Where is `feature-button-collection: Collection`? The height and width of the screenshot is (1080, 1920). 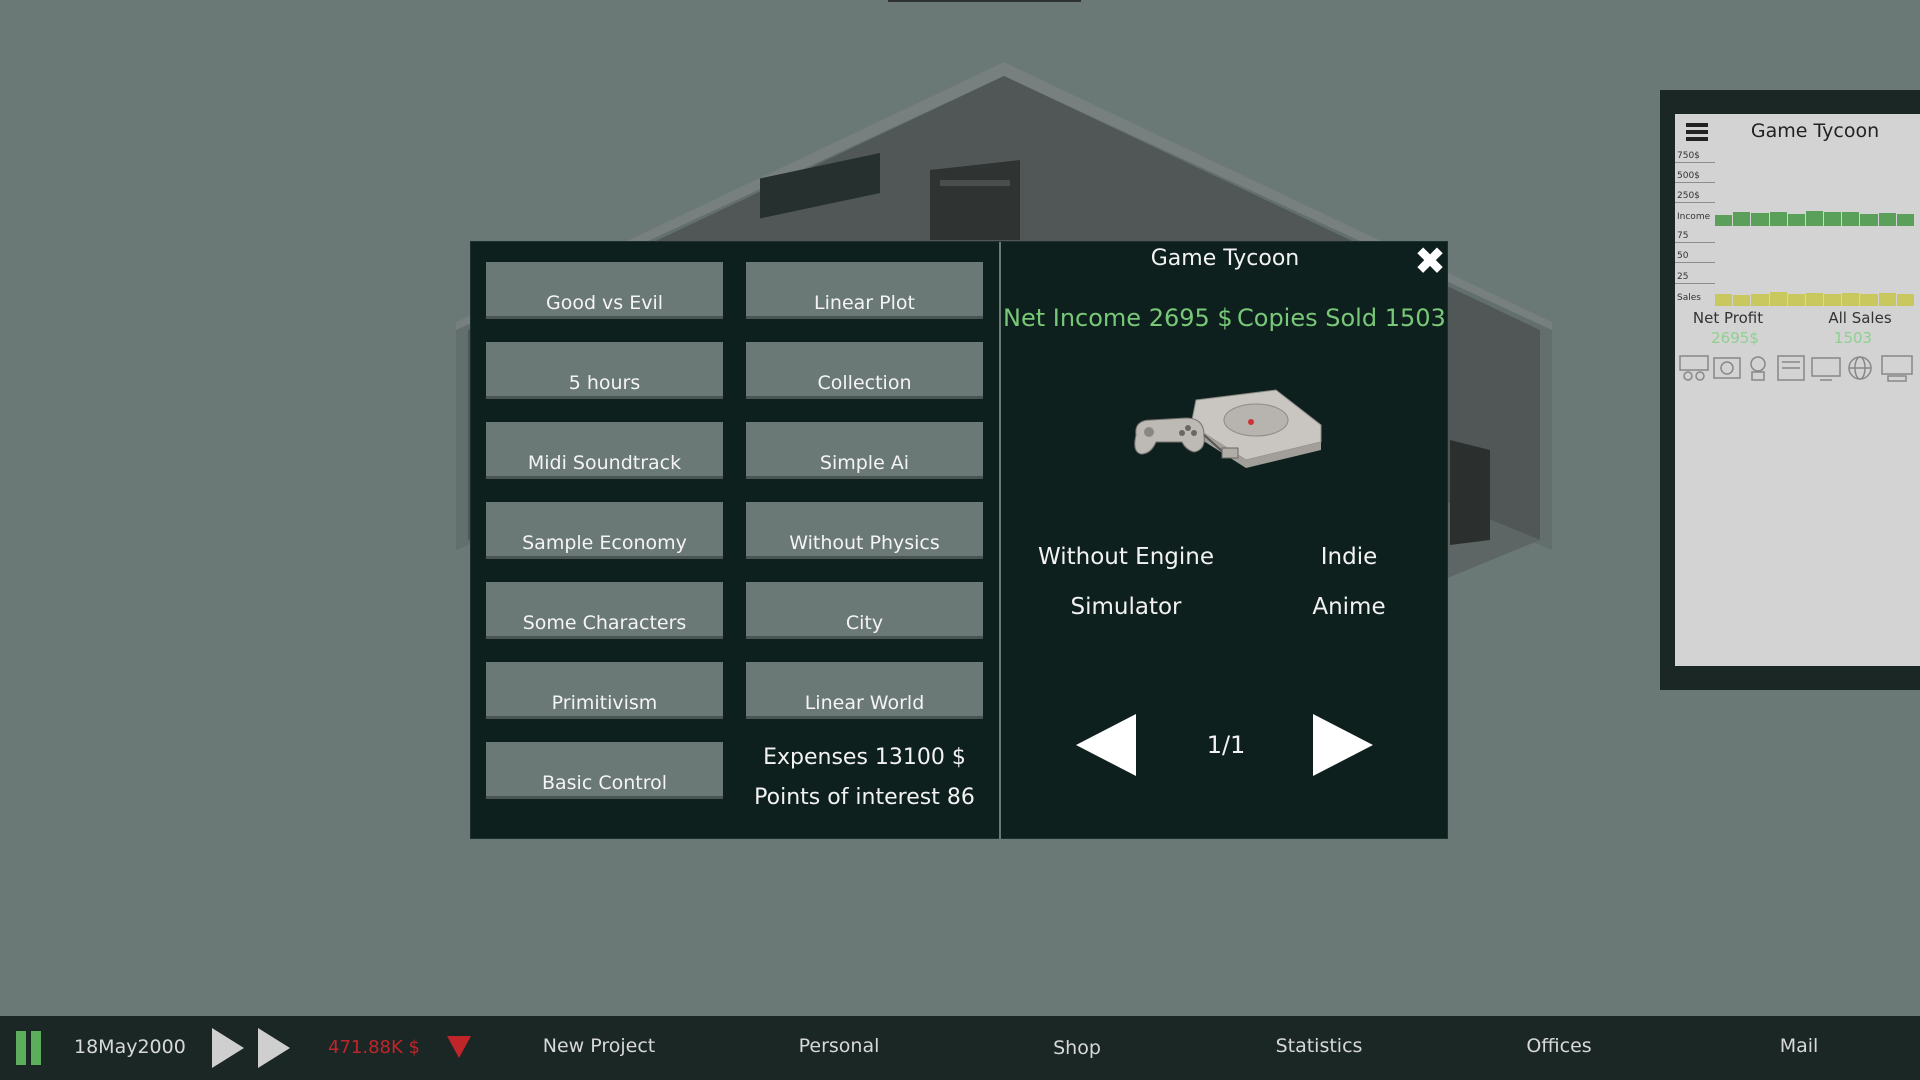
feature-button-collection: Collection is located at coordinates (864, 370).